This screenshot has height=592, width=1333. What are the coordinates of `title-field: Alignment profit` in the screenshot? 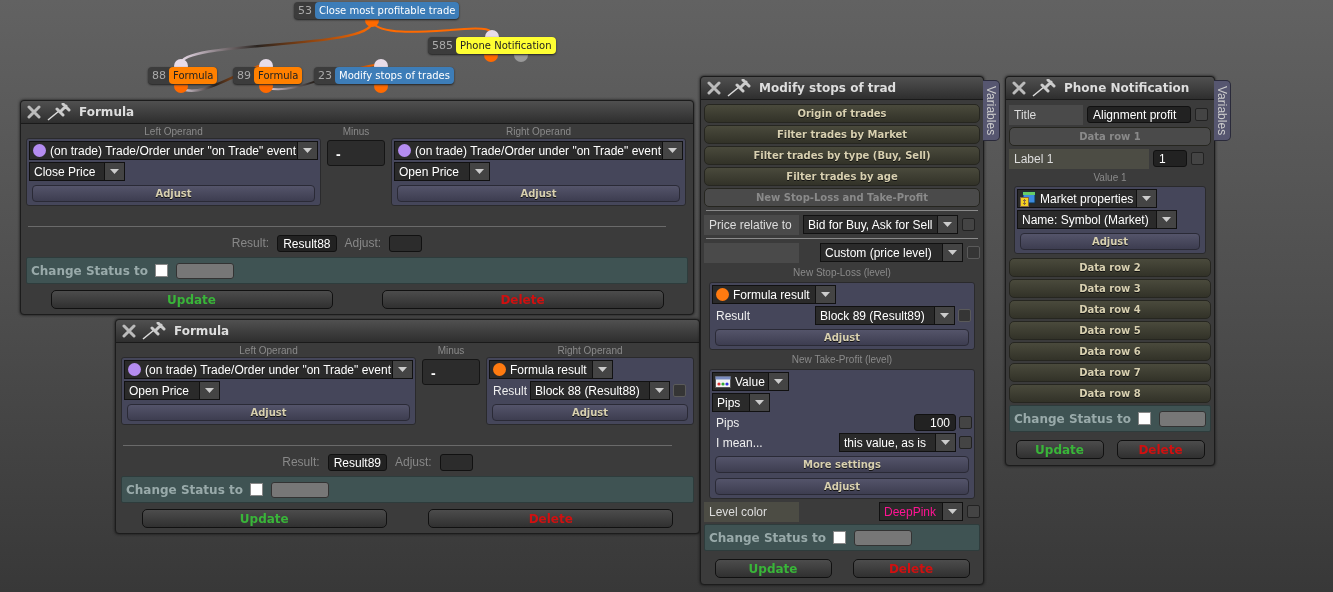 It's located at (1139, 114).